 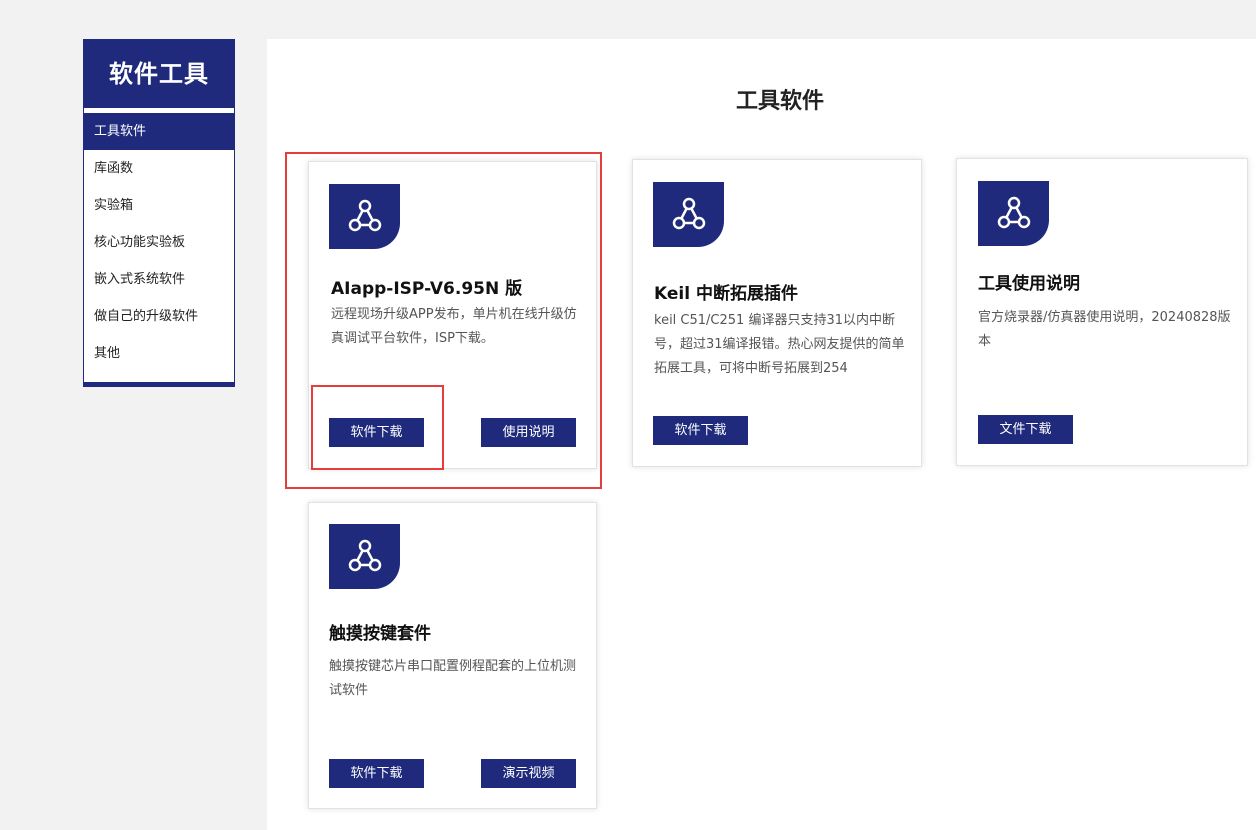 I want to click on card-description: 触摸按键芯片串口配置例程配套的上位机测试软件, so click(x=453, y=678).